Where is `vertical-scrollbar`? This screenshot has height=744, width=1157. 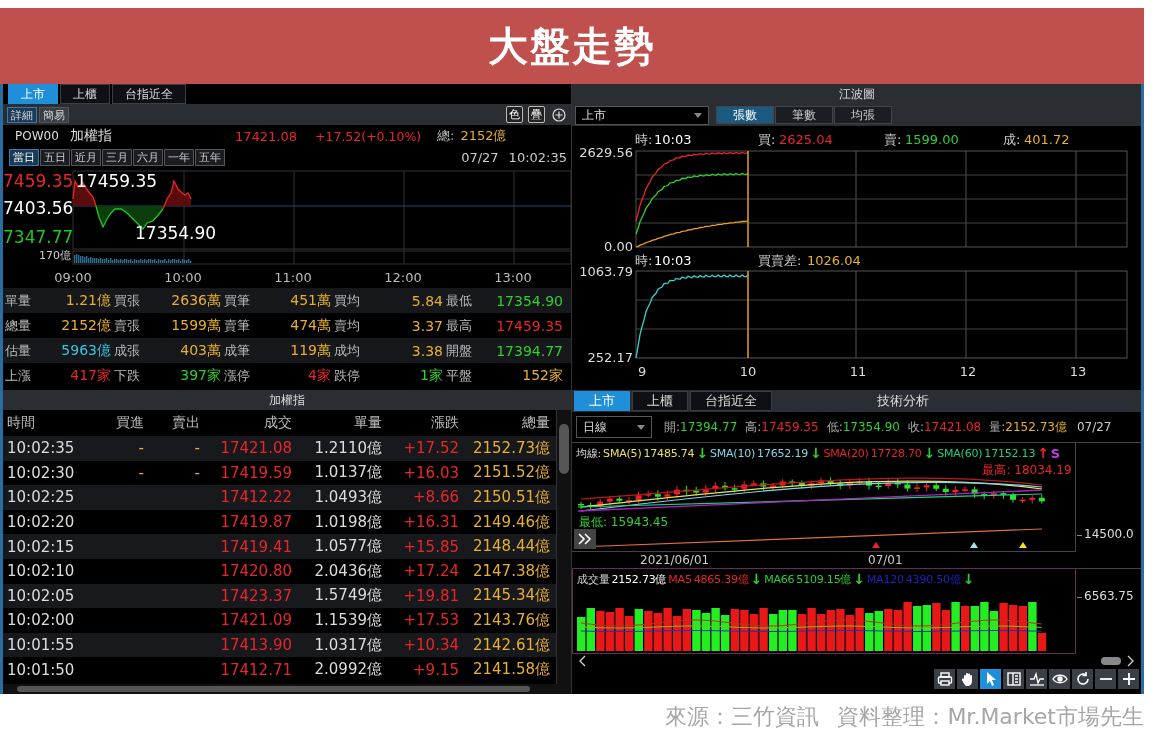
vertical-scrollbar is located at coordinates (563, 547).